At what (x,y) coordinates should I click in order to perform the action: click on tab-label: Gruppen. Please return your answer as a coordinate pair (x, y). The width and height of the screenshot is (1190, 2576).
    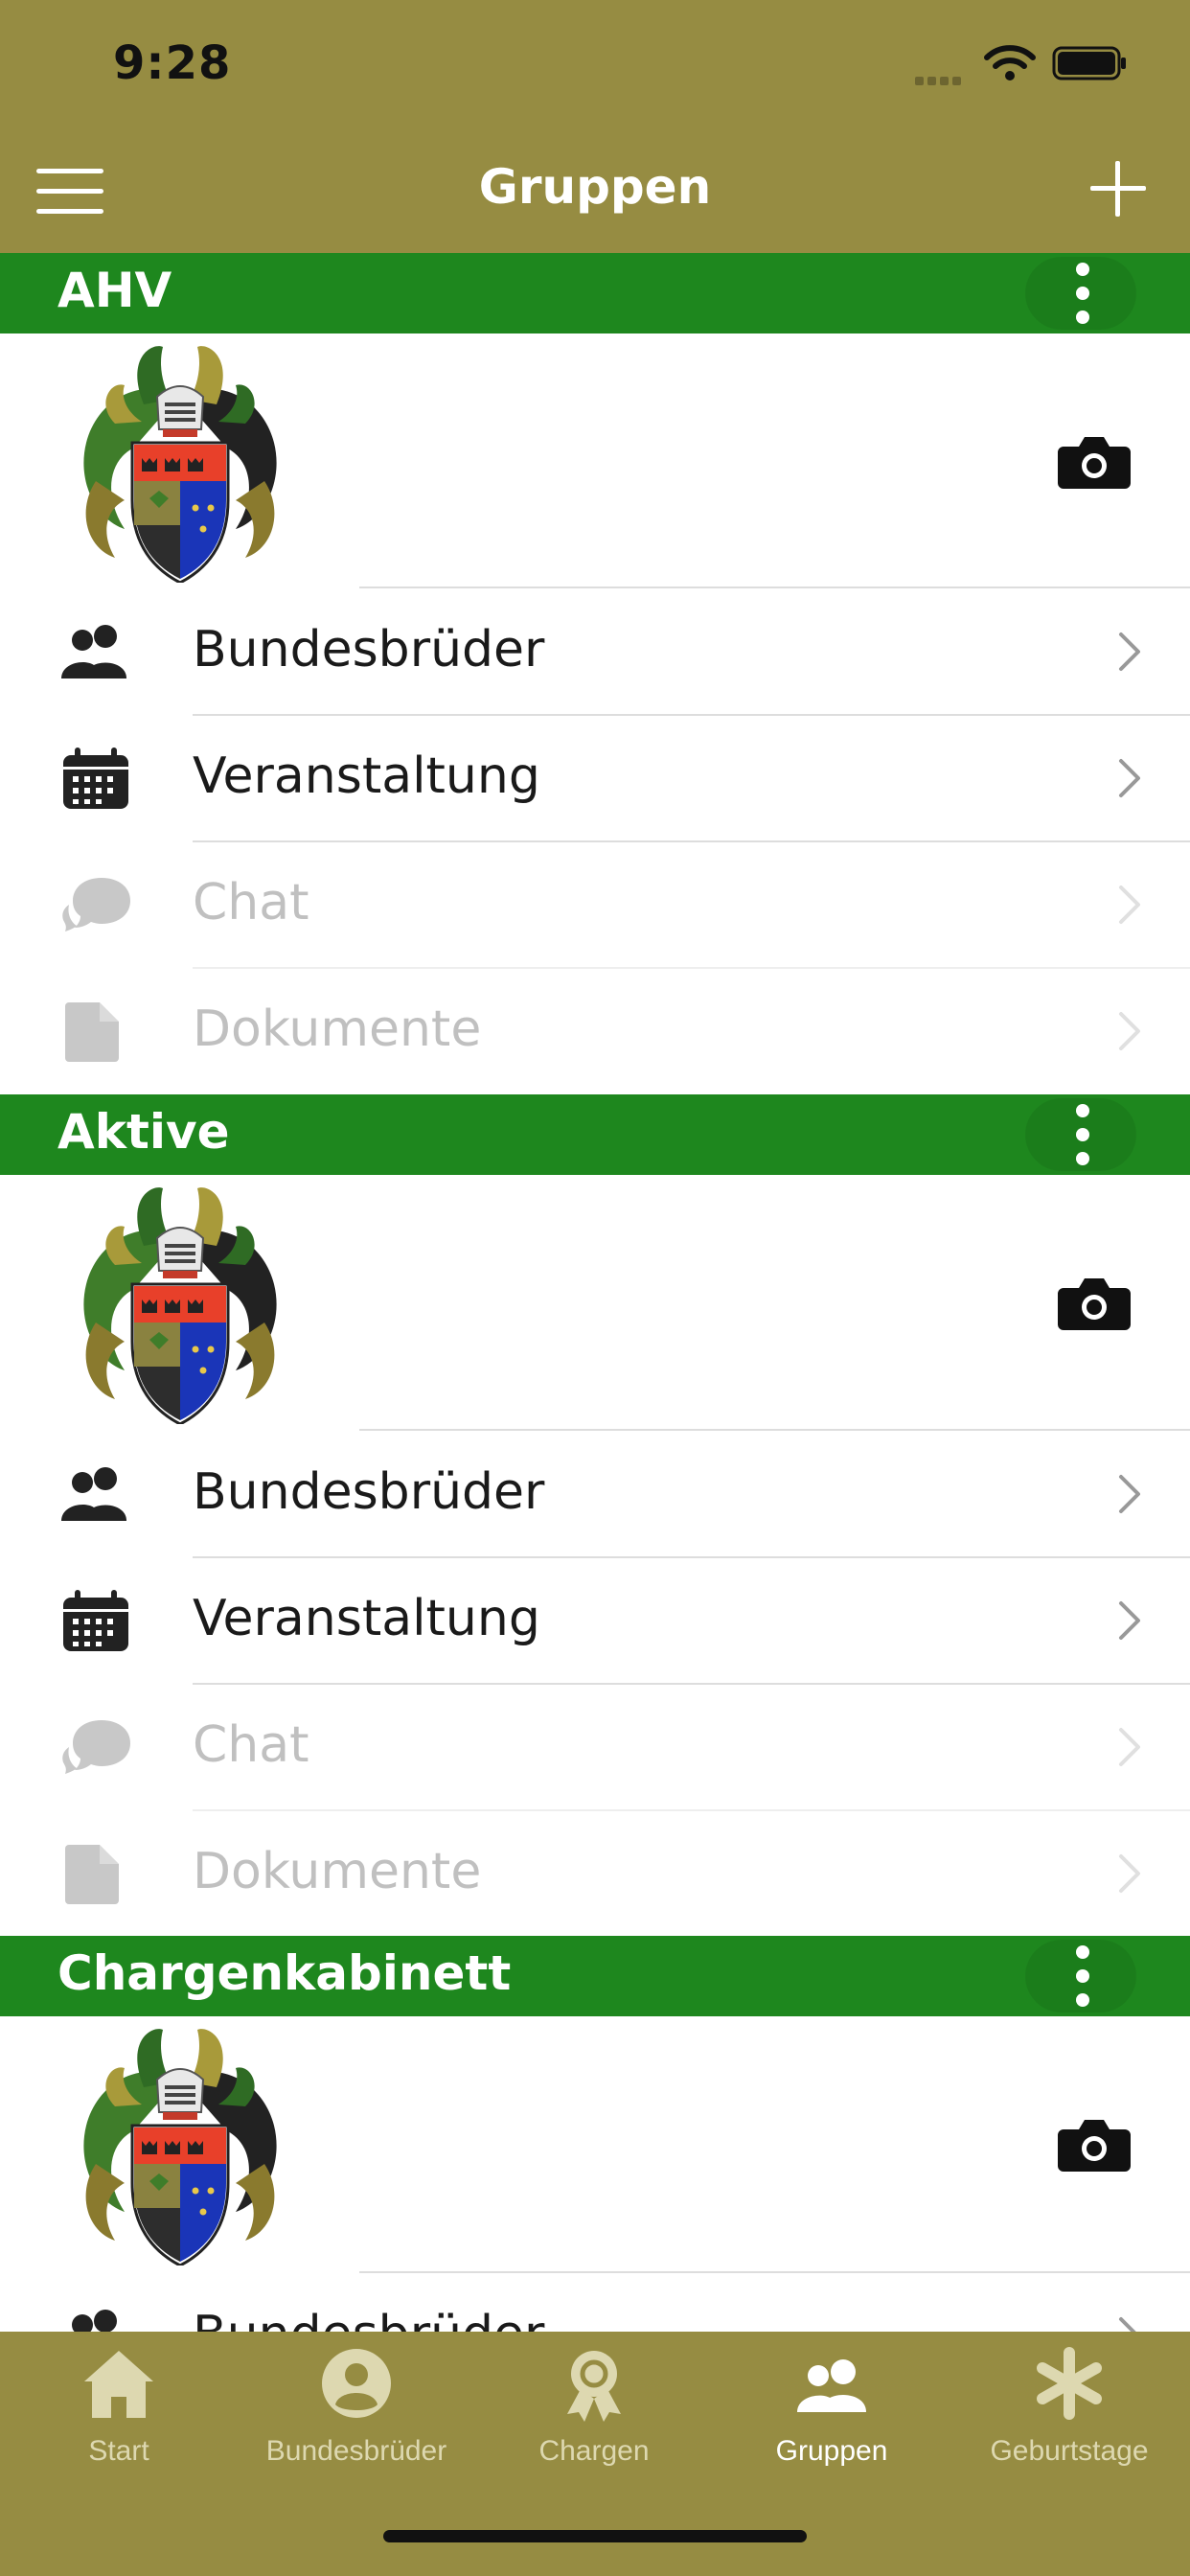
    Looking at the image, I should click on (832, 2451).